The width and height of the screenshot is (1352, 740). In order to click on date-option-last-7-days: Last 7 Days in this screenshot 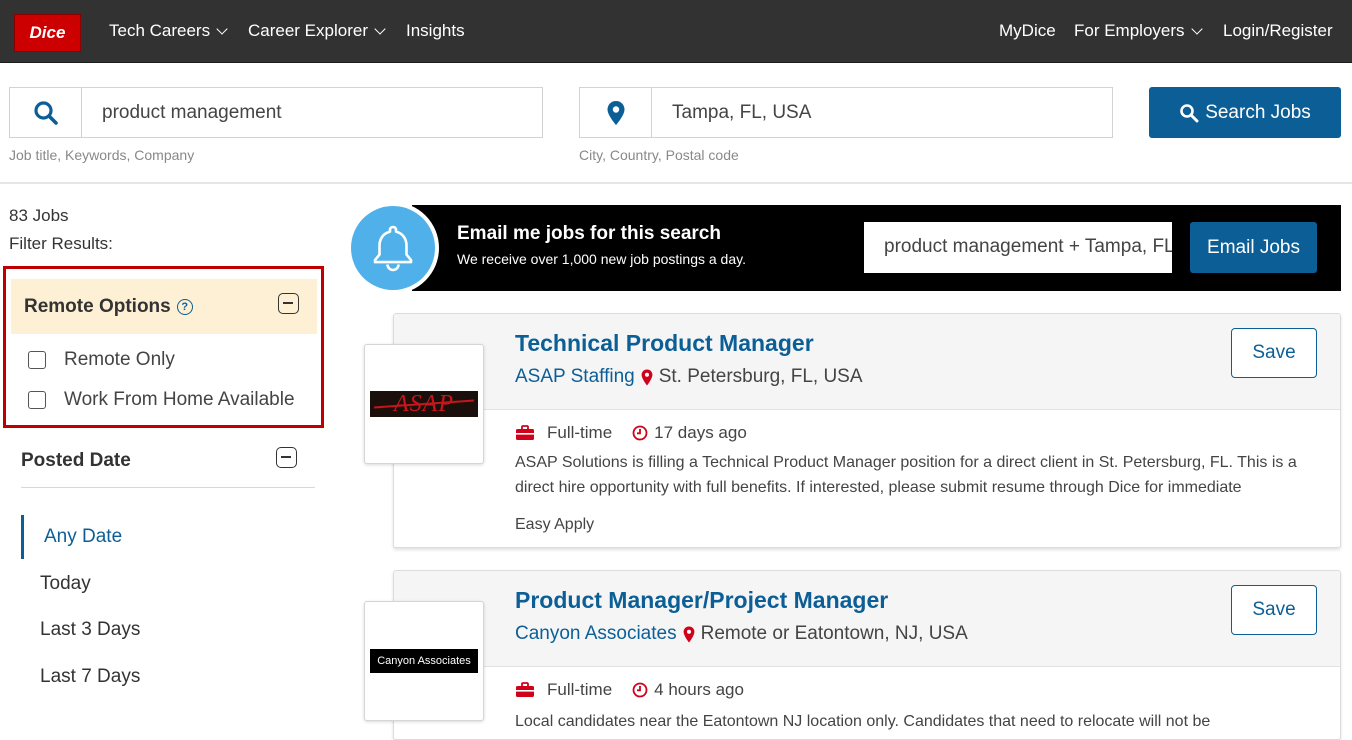, I will do `click(90, 677)`.